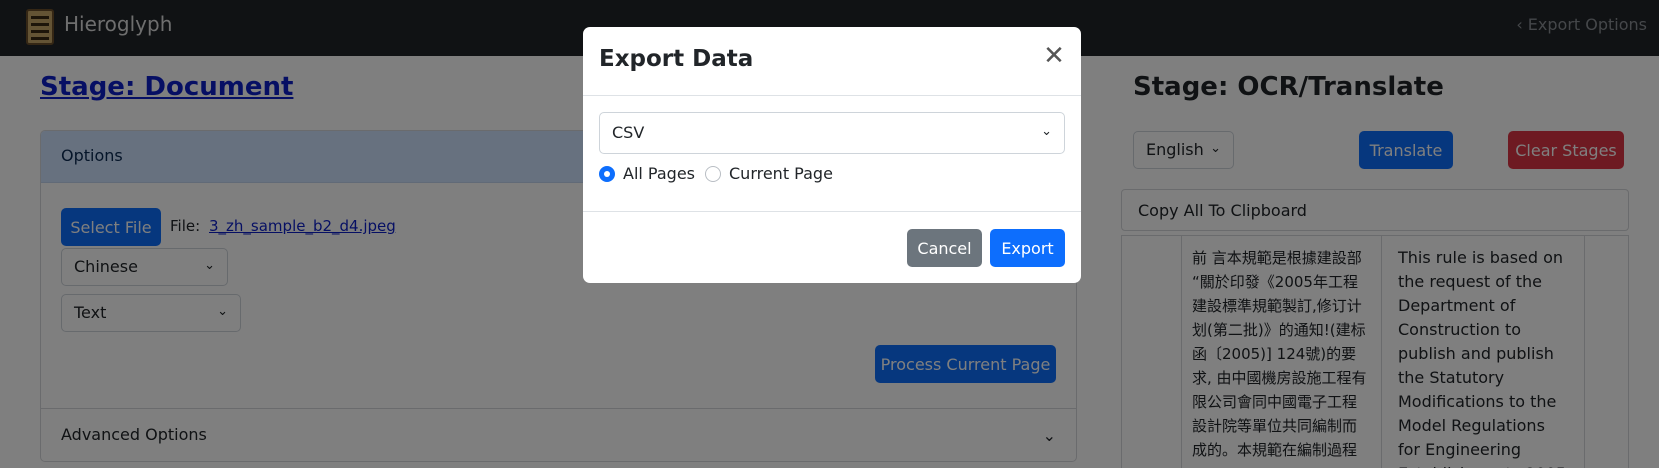 The height and width of the screenshot is (468, 1659). I want to click on export-button: Export, so click(1027, 248).